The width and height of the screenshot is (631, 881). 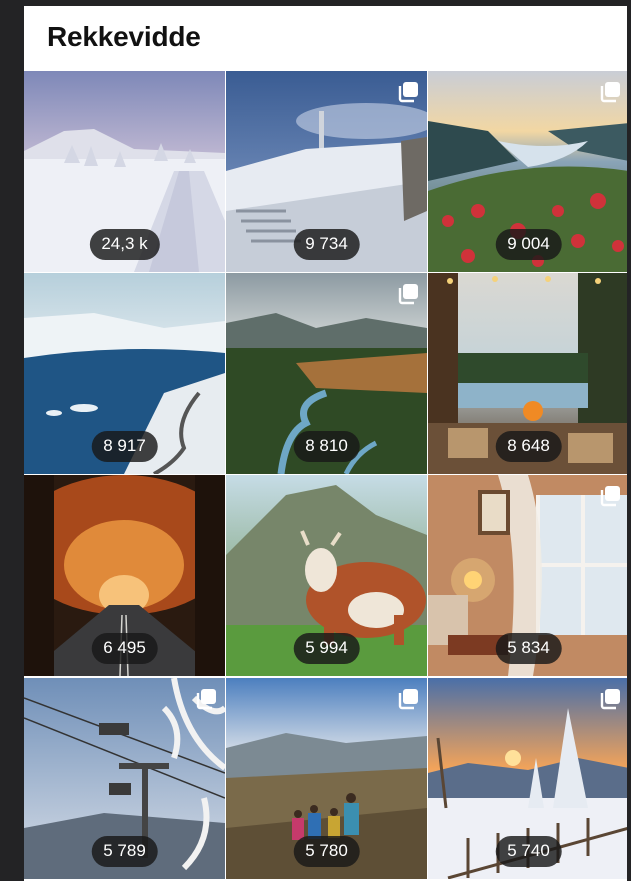 I want to click on post-thumbnail: 5 994, so click(x=326, y=575).